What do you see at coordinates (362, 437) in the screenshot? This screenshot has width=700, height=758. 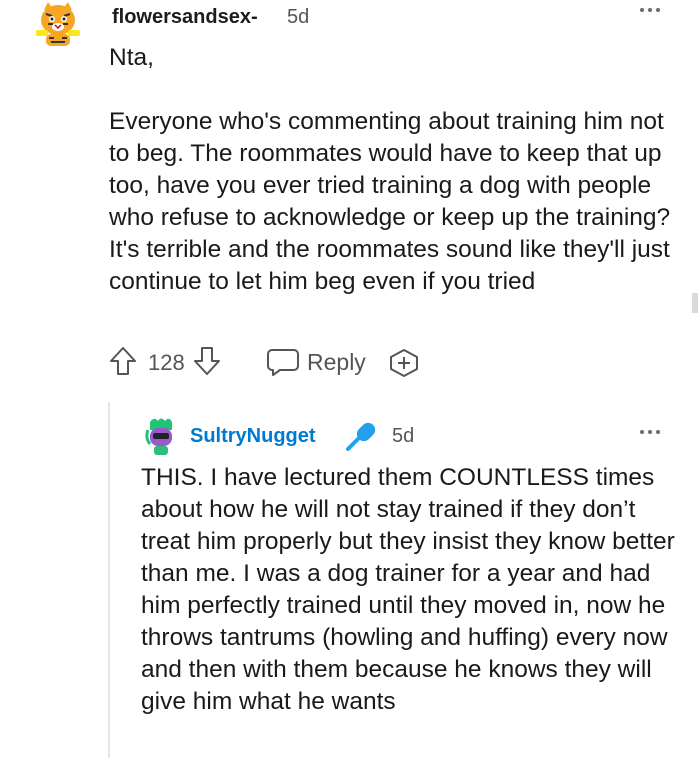 I see `microphone-icon` at bounding box center [362, 437].